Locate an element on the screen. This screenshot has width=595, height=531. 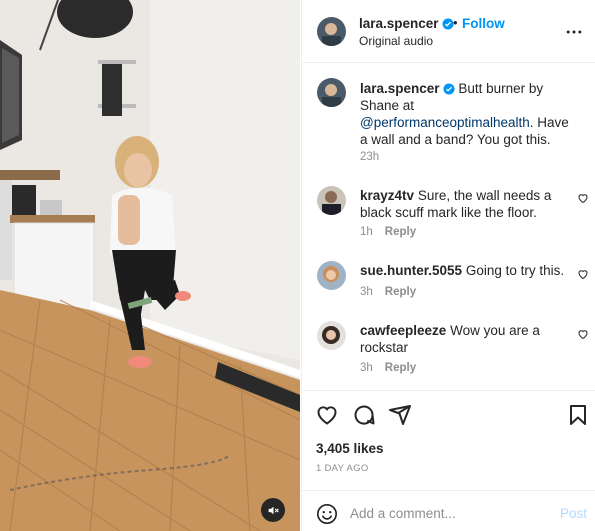
comment-content: Going to try this. is located at coordinates (515, 270).